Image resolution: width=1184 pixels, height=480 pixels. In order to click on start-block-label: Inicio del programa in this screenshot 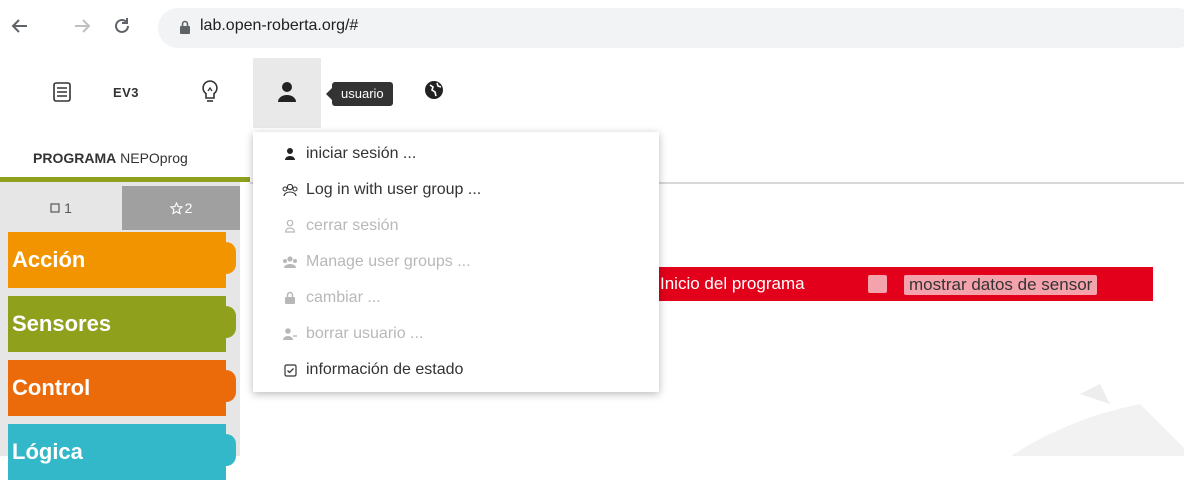, I will do `click(732, 283)`.